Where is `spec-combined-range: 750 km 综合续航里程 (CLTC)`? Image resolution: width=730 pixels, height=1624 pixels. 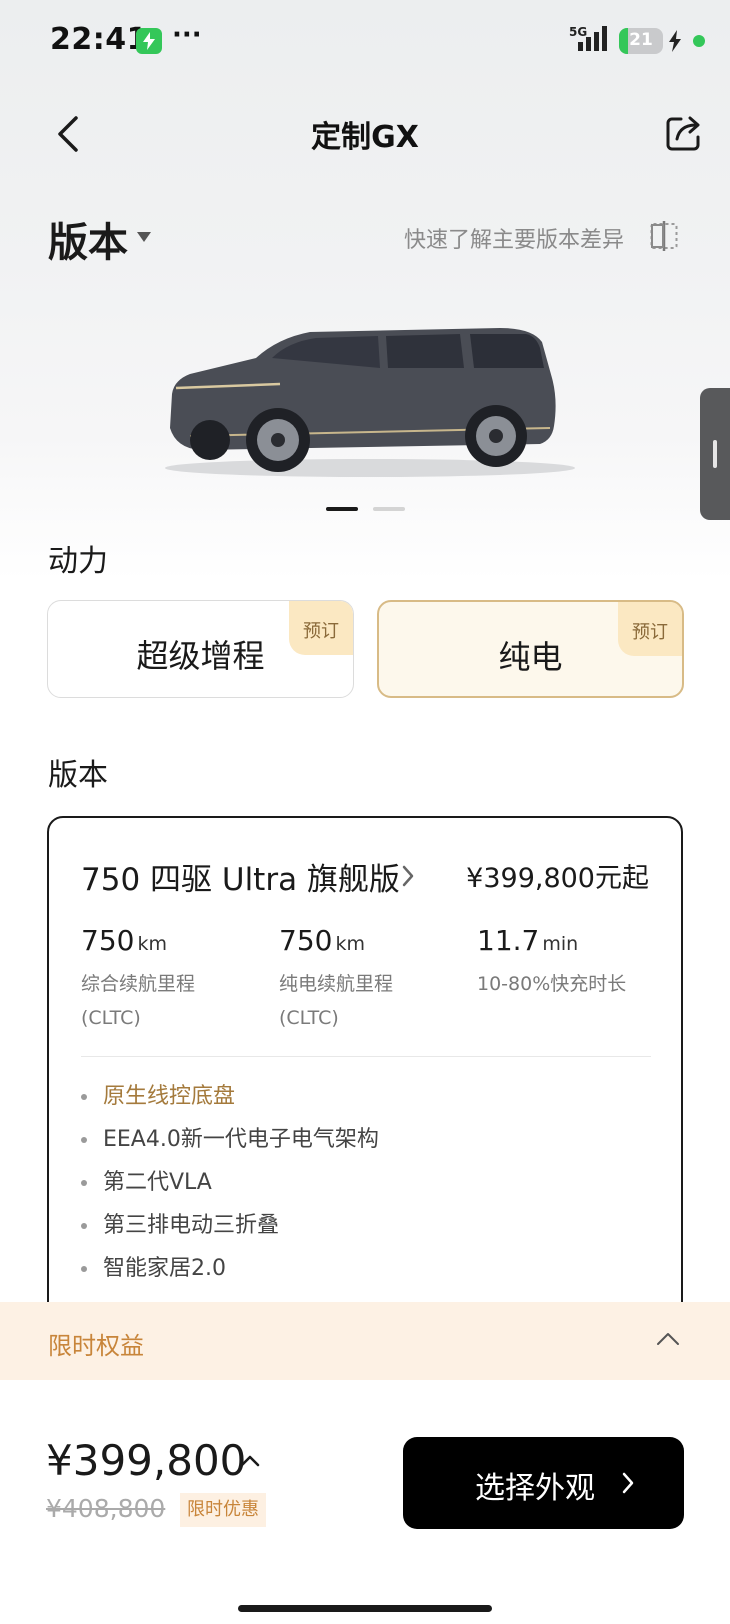
spec-combined-range: 750 km 综合续航里程 (CLTC) is located at coordinates (176, 979).